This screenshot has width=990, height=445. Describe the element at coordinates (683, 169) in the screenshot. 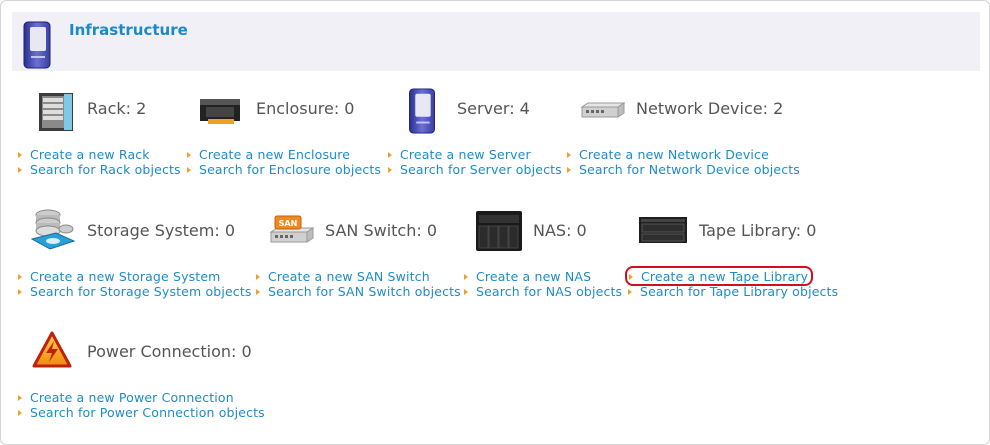

I see `search-network-device-link: Search for Network Device objects` at that location.